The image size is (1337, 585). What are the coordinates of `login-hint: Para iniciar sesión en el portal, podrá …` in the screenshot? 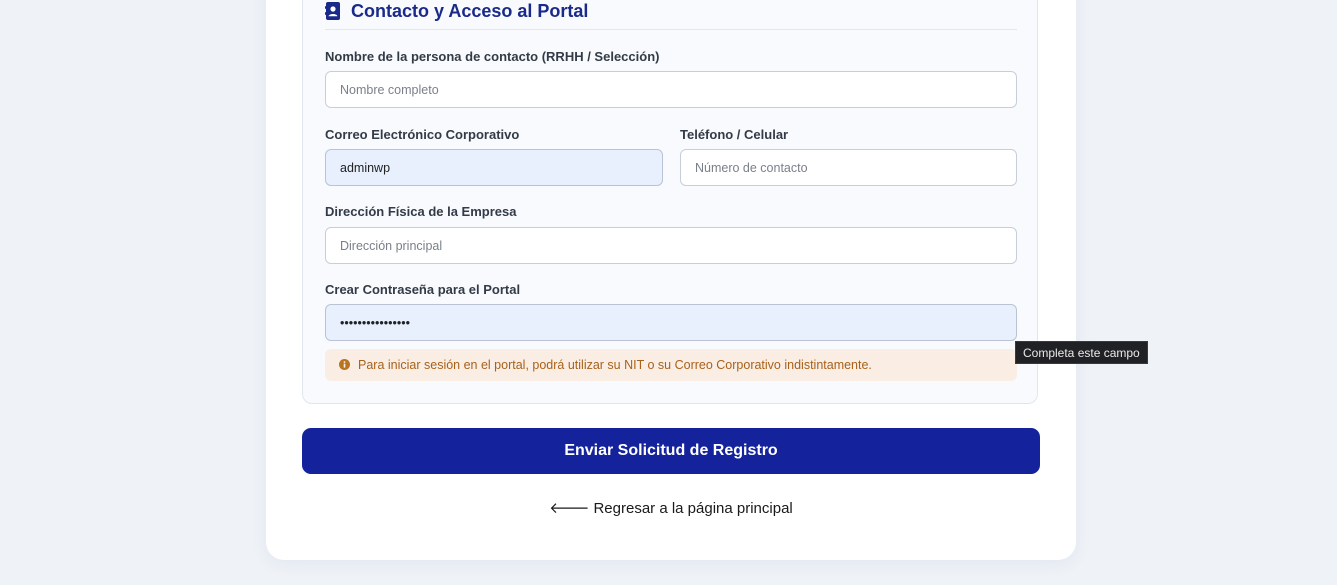 It's located at (671, 365).